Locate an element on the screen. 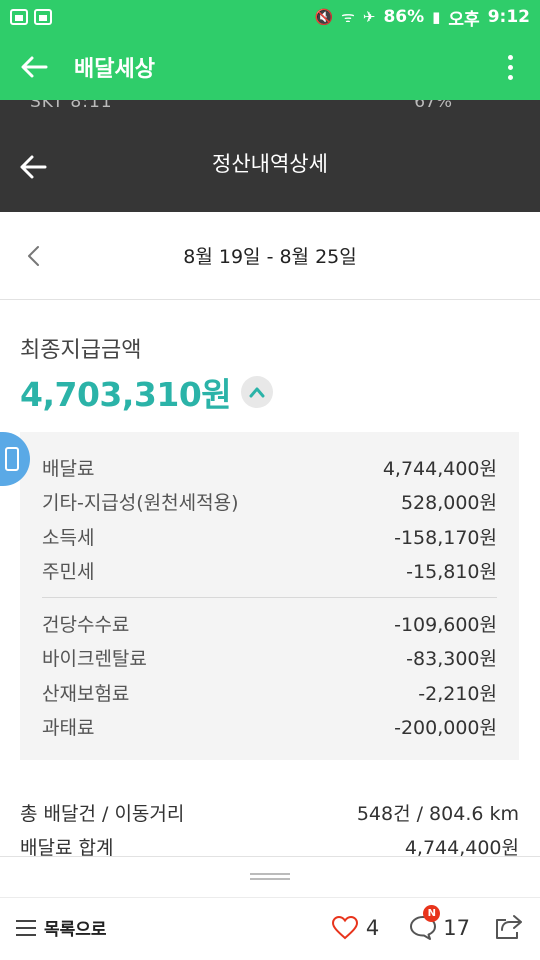 The image size is (540, 960). battery-icon: ▮ is located at coordinates (436, 17).